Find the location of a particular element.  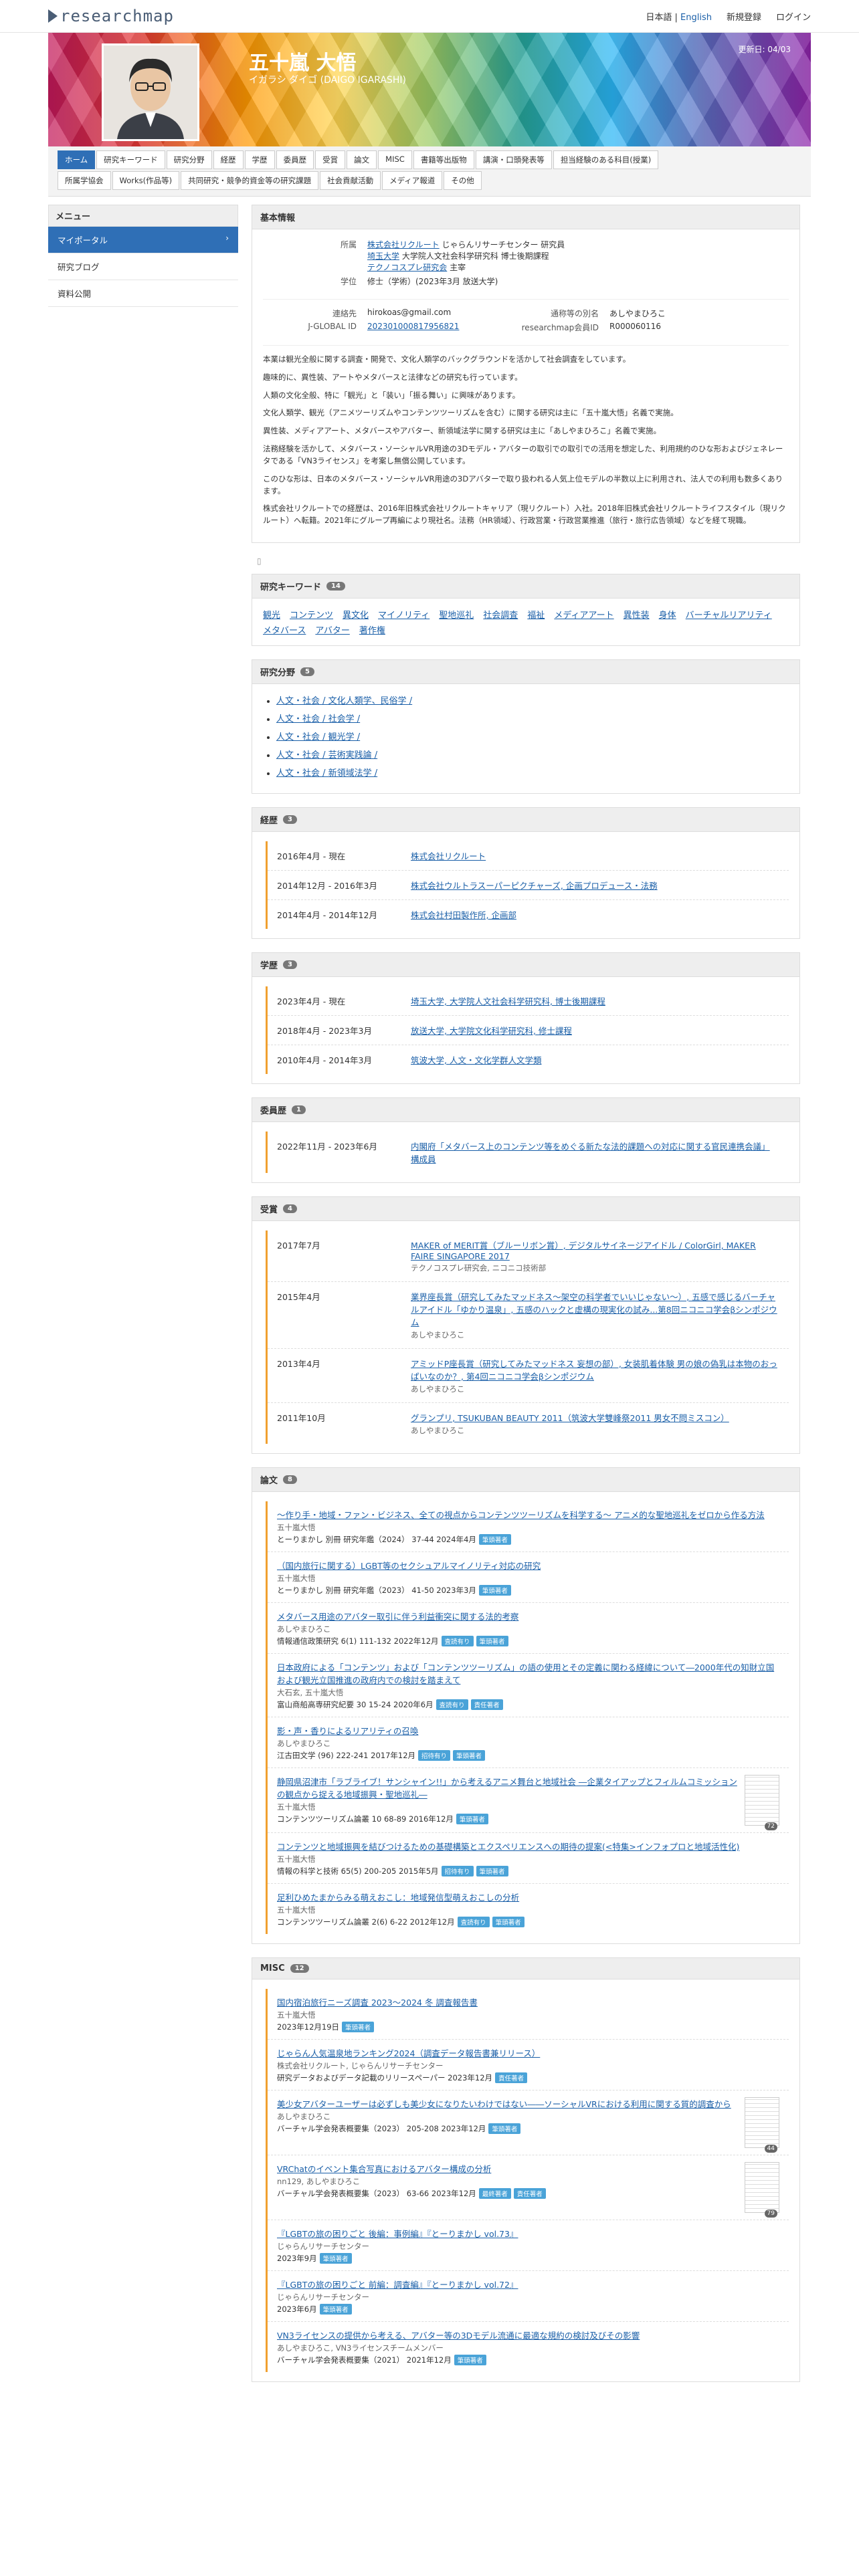

item-link: 放送大学, 大学院文化科学研究科, 修士課程 is located at coordinates (492, 1031).